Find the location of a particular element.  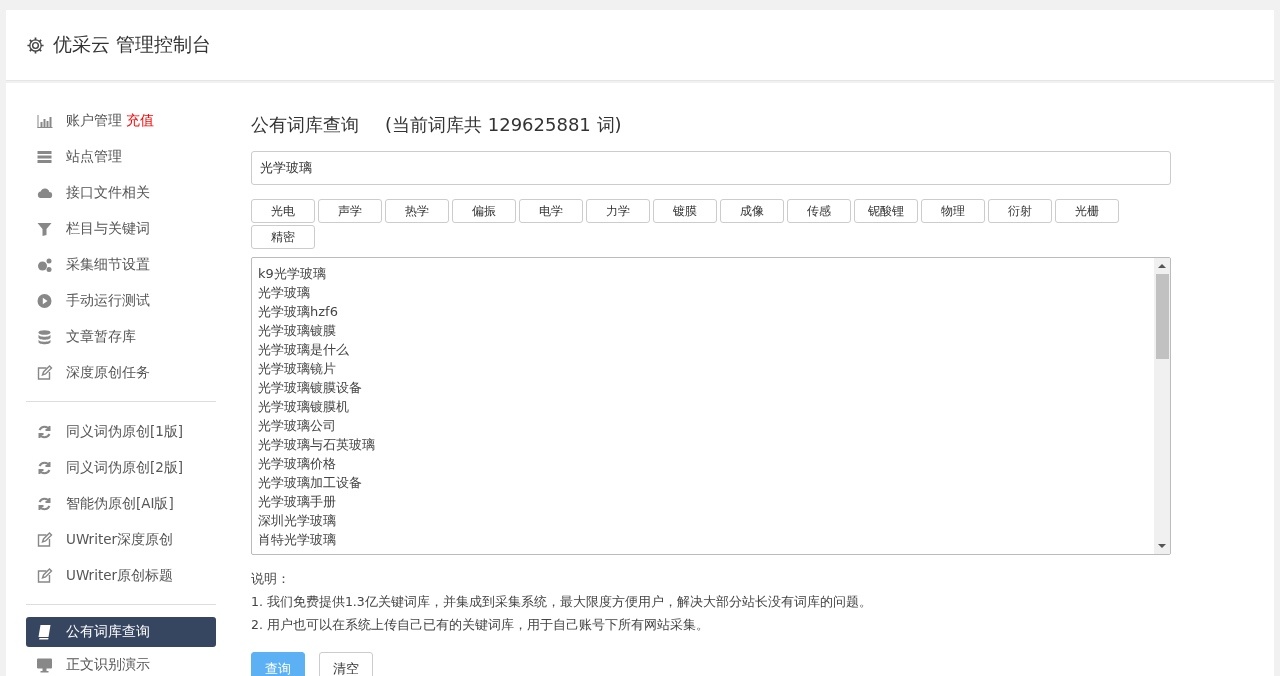

sidebar-item: 同义词伪原创[2版] is located at coordinates (121, 468).